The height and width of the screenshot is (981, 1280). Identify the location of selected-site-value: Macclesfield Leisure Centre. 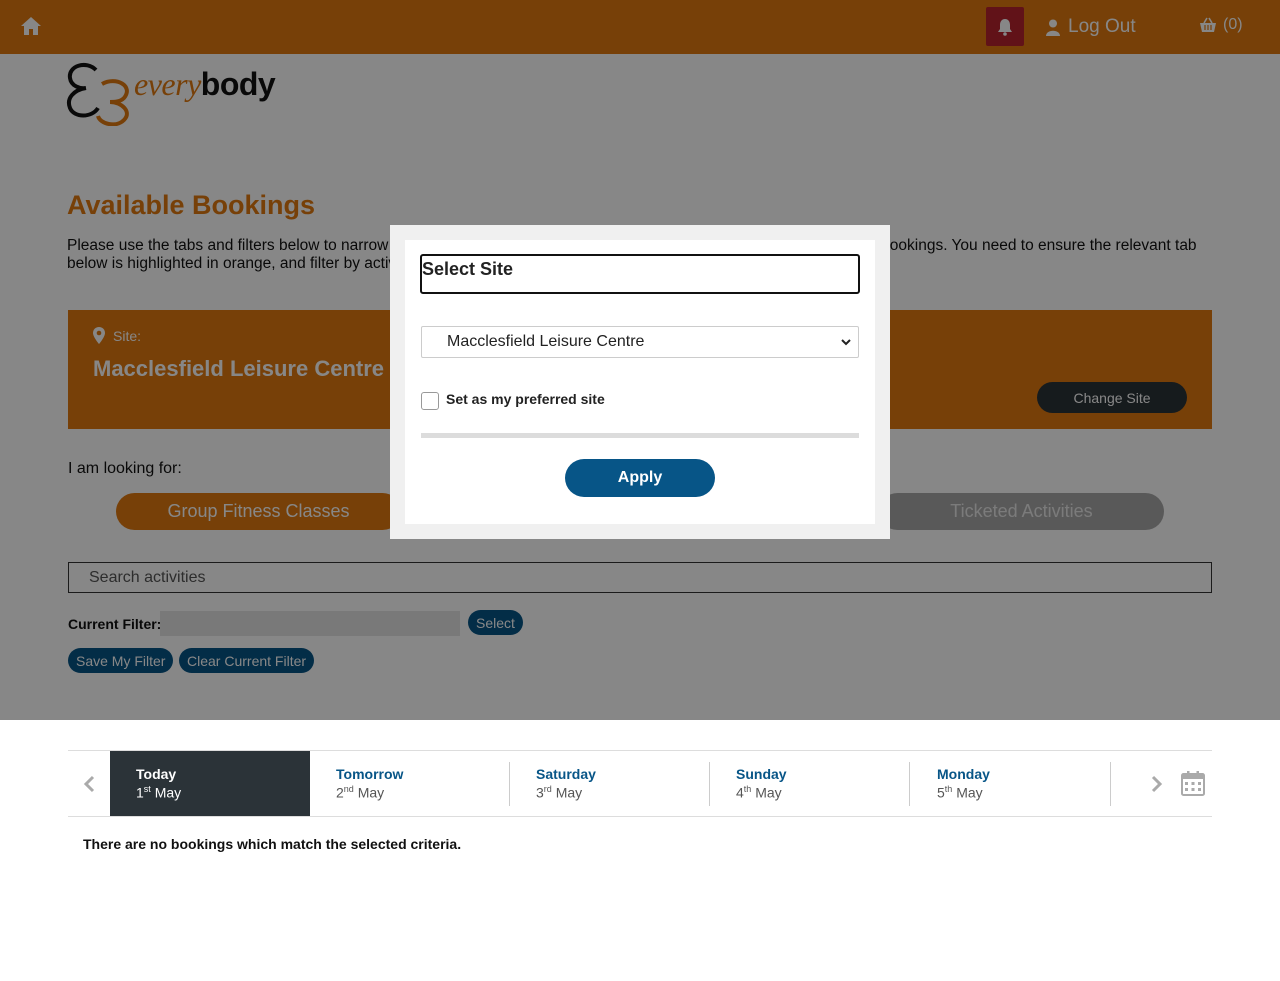
(546, 341).